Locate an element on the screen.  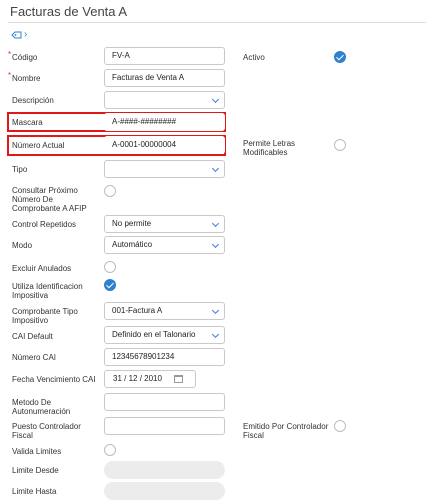
tags-toggle: › is located at coordinates (19, 35).